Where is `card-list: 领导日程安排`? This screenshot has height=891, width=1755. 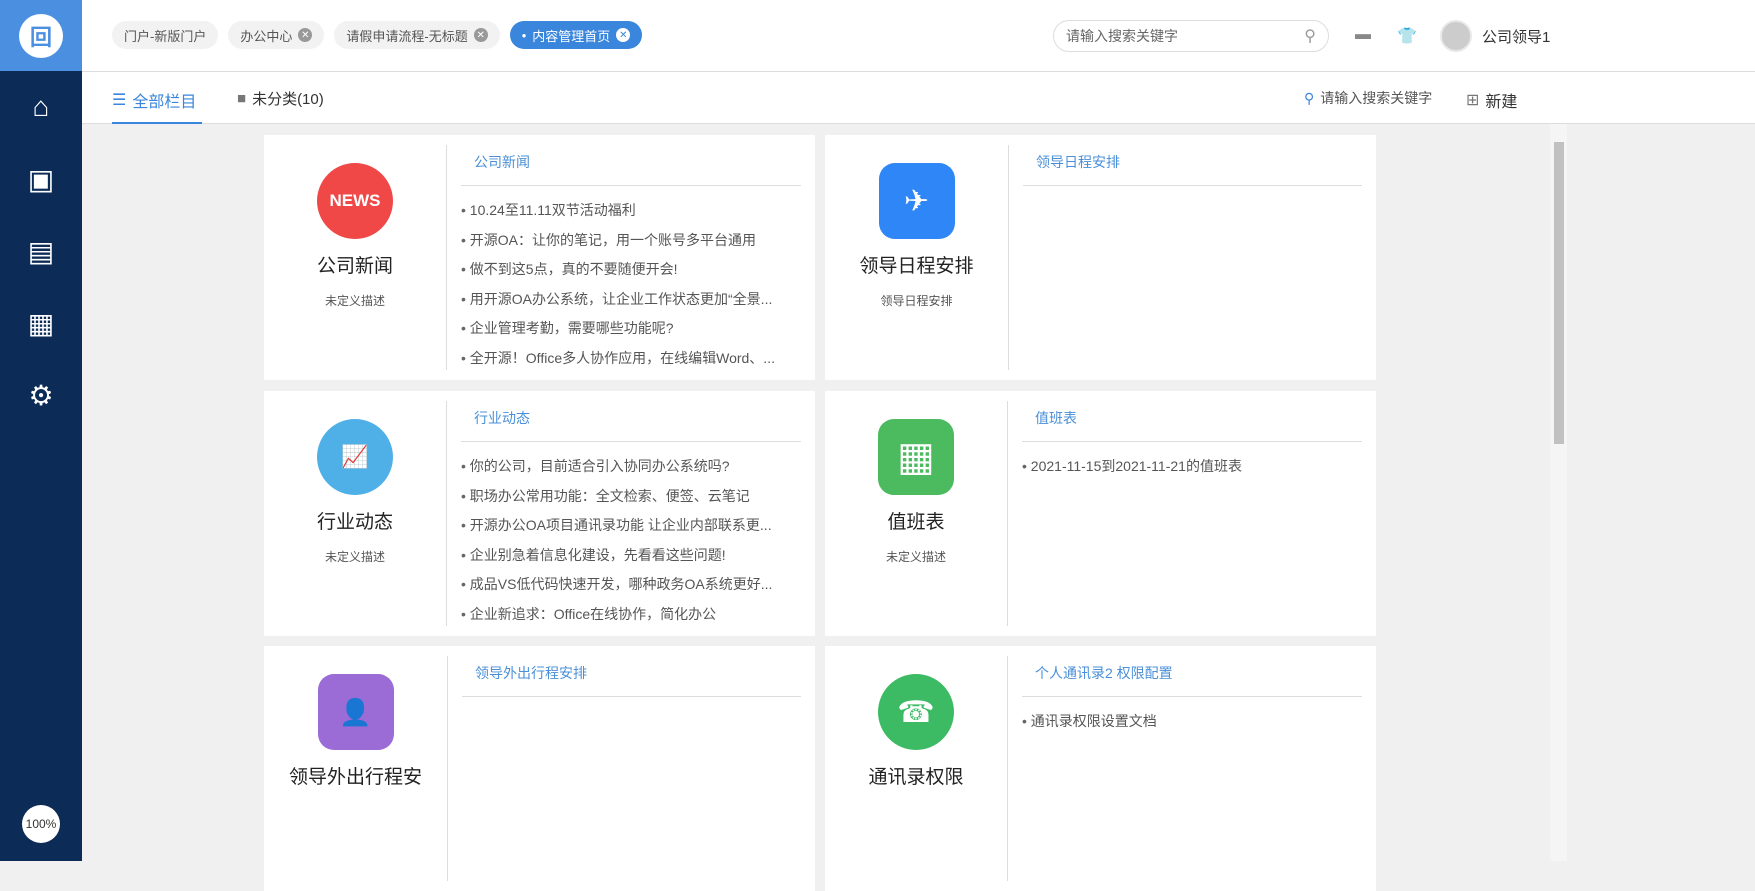 card-list: 领导日程安排 is located at coordinates (1192, 257).